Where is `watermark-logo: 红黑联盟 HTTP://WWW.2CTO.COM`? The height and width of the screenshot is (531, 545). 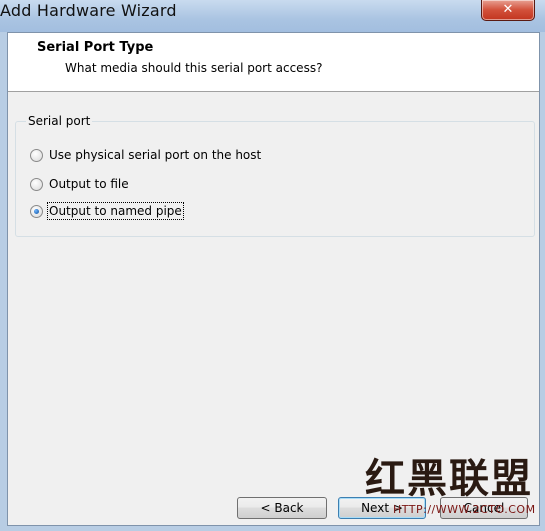 watermark-logo: 红黑联盟 HTTP://WWW.2CTO.COM is located at coordinates (453, 493).